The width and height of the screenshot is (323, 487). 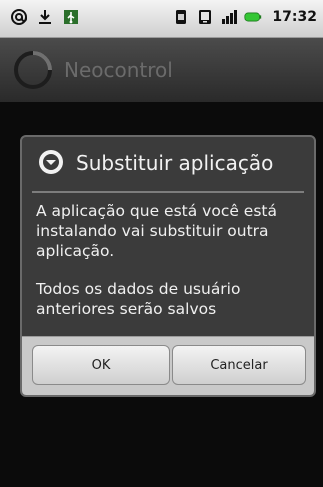 I want to click on app-title-bar: Neocontrol, so click(x=161, y=70).